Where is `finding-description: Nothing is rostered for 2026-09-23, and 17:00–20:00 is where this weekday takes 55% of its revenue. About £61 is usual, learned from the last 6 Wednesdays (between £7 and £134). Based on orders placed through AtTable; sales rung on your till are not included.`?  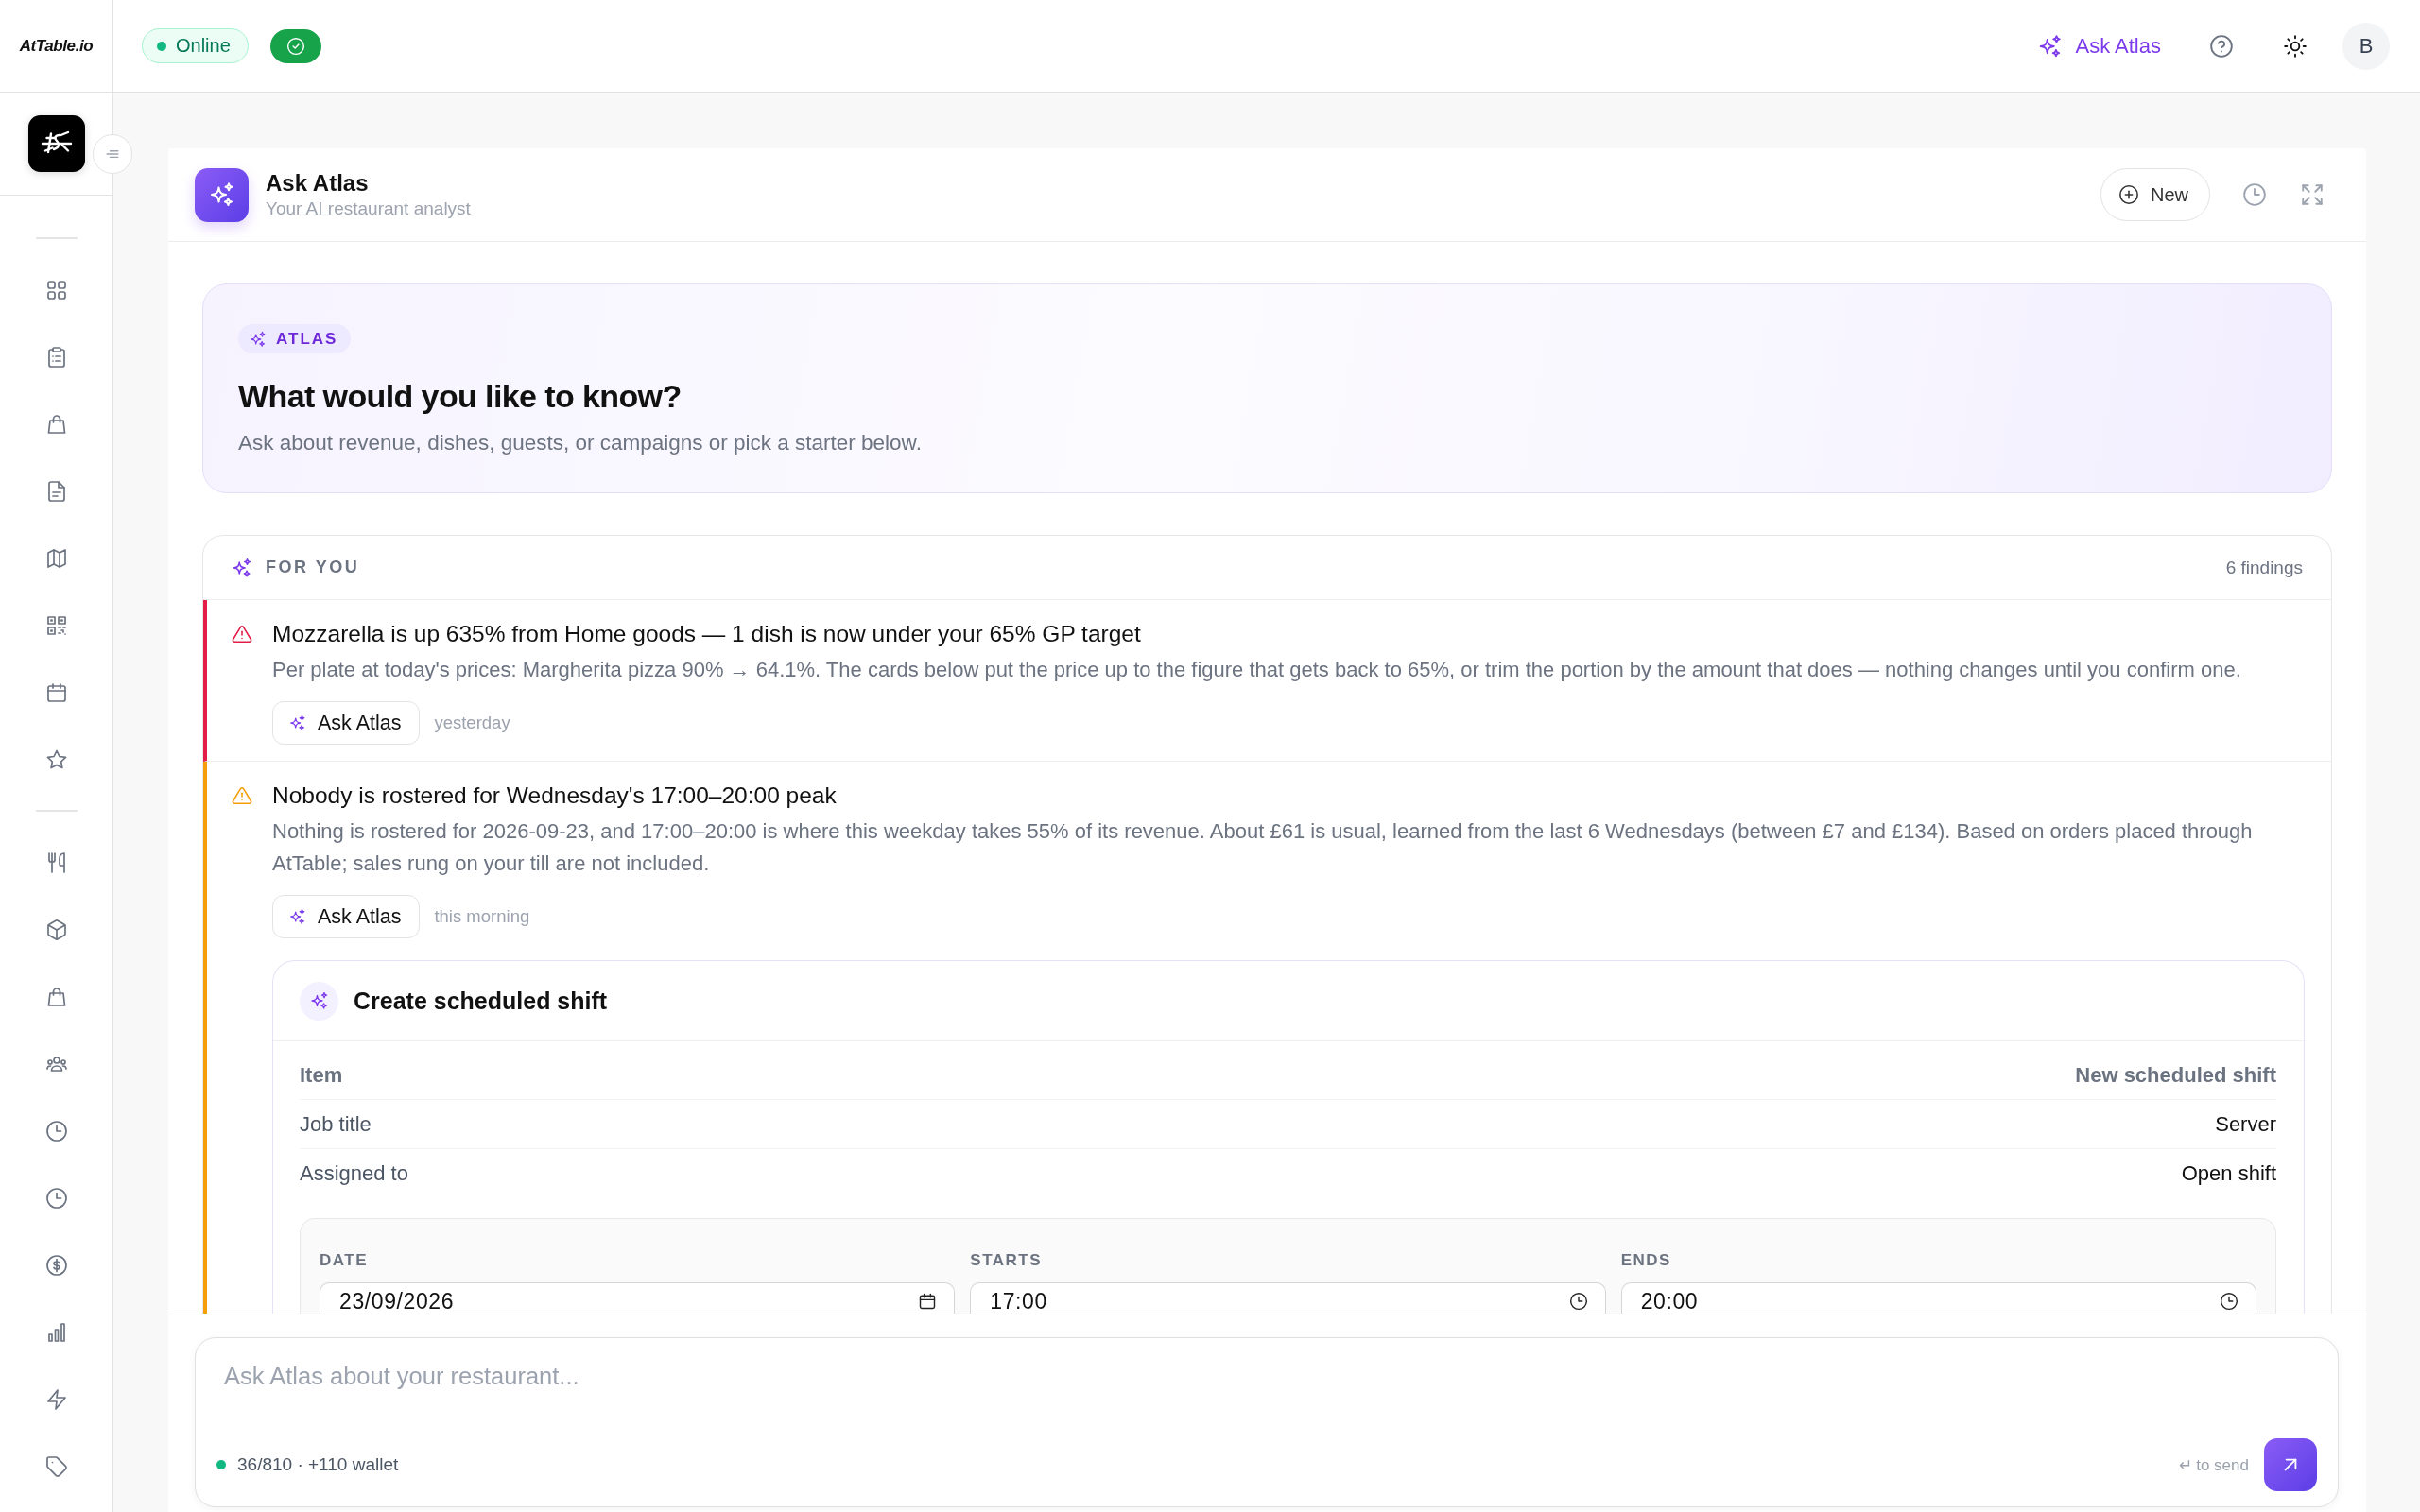 finding-description: Nothing is rostered for 2026-09-23, and 17:00–20:00 is where this weekday takes 55% of its revenue. About £61 is usual, learned from the last 6 Wednesdays (between £7 and £134). Based on orders placed through AtTable; sales rung on your till are not included. is located at coordinates (1263, 847).